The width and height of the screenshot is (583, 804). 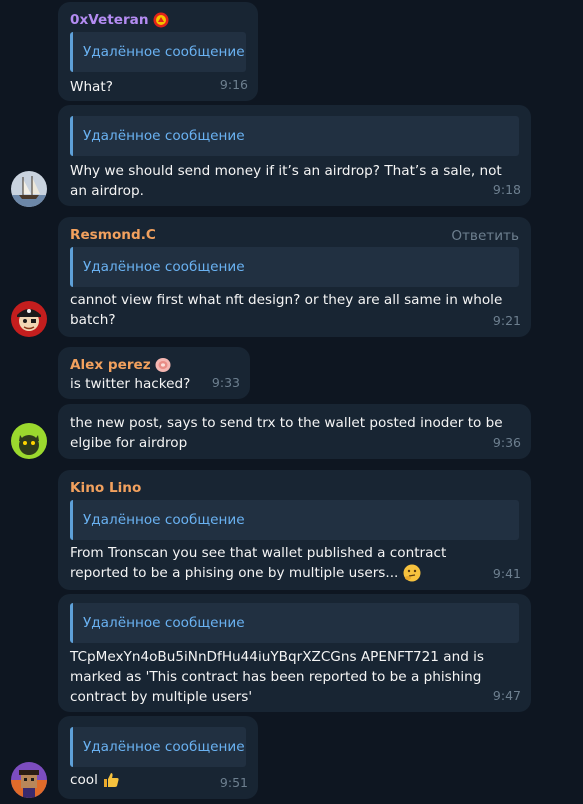 I want to click on message-time: 9:21, so click(x=506, y=320).